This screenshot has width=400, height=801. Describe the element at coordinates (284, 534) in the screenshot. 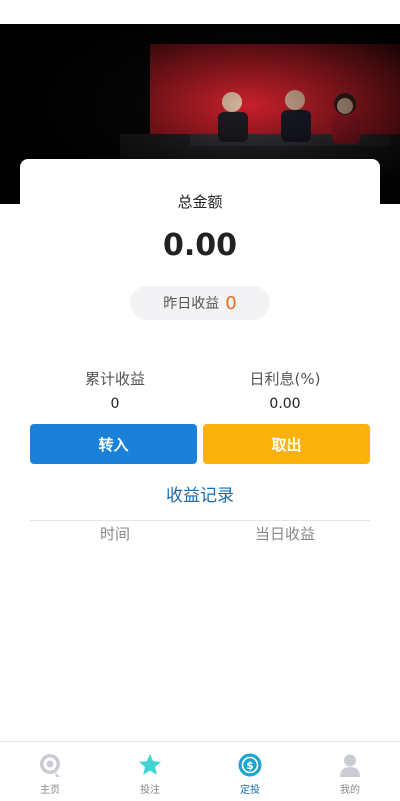

I see `records-column-daily-earnings: 当日收益` at that location.